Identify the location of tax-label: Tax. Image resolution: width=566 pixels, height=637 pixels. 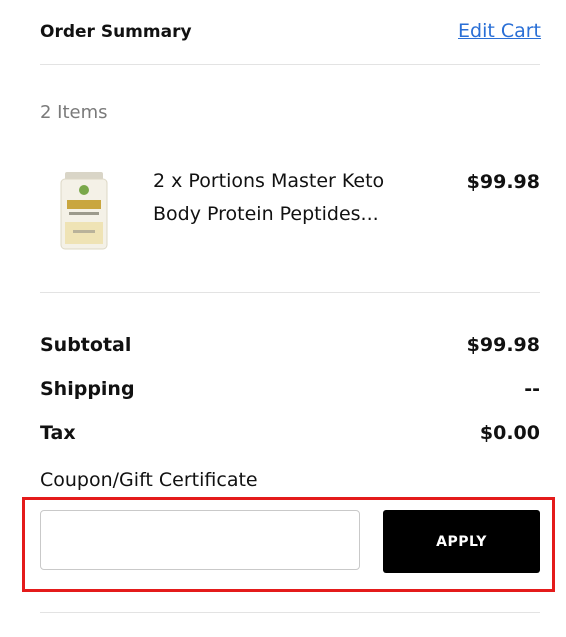
(58, 433).